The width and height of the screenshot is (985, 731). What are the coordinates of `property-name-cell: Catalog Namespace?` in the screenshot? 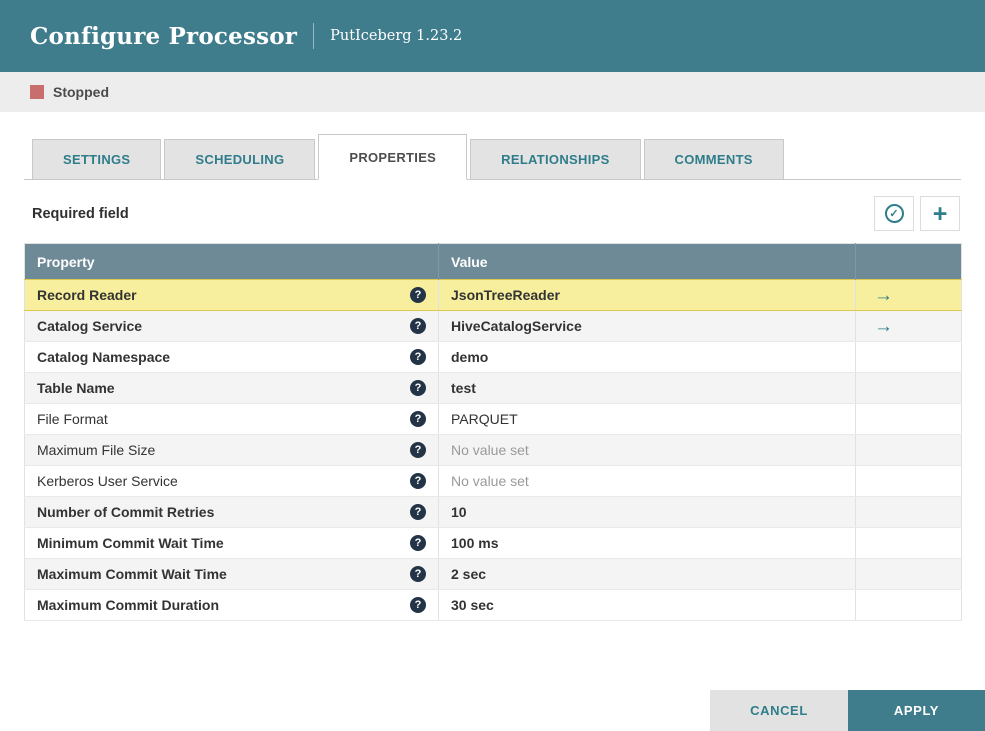 It's located at (231, 357).